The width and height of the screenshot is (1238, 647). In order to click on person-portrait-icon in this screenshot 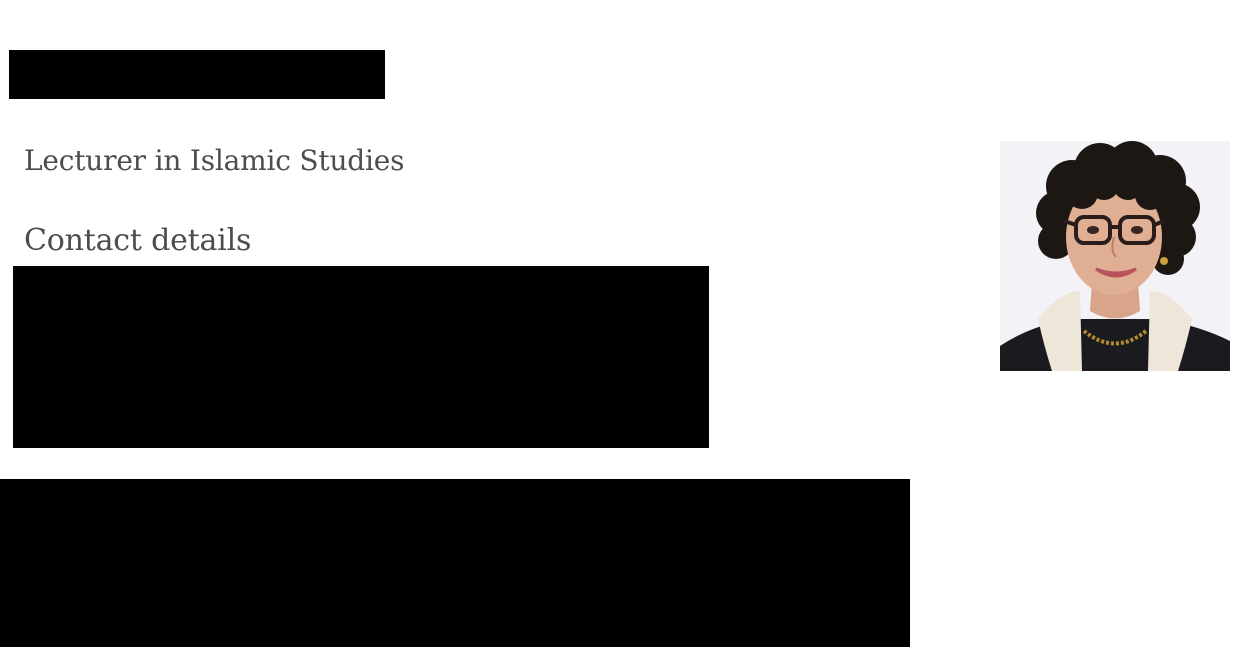, I will do `click(1115, 256)`.